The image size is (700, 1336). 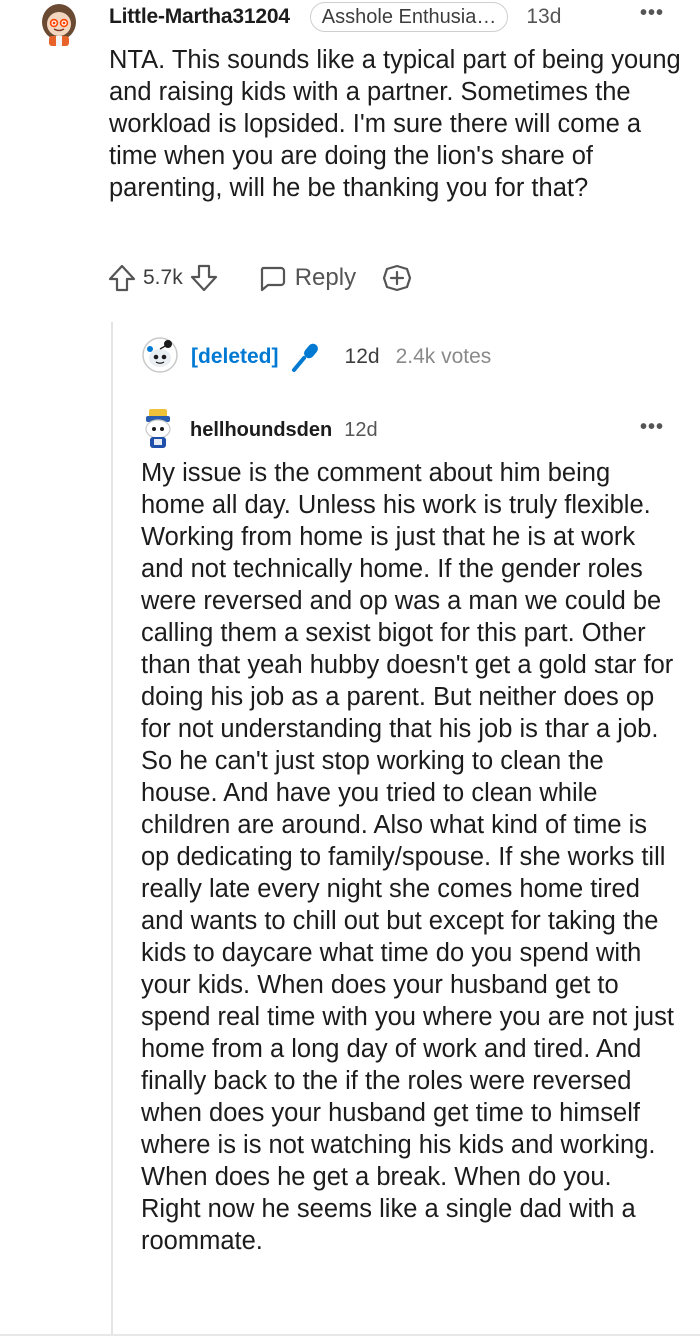 I want to click on collapsed-comment: [deleted] 12d 2.4k votes, so click(x=316, y=357).